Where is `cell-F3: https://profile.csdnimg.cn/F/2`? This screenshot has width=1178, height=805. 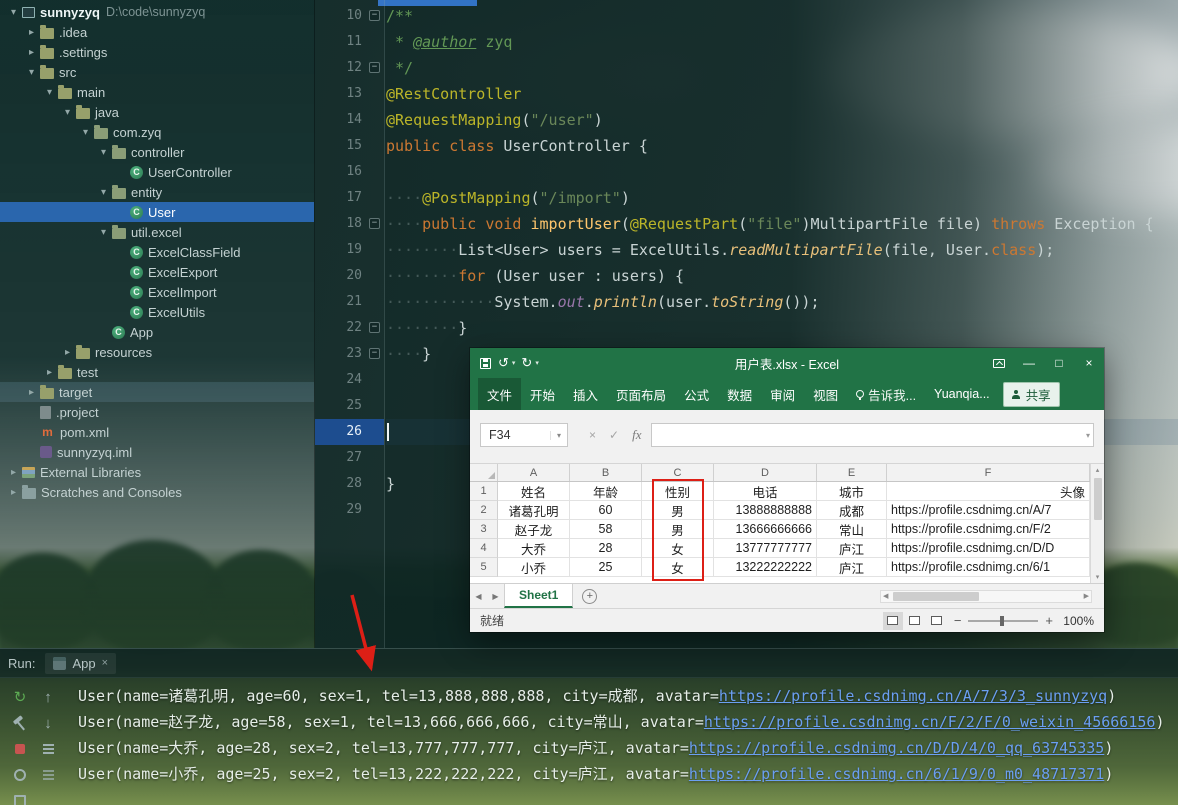
cell-F3: https://profile.csdnimg.cn/F/2 is located at coordinates (988, 529).